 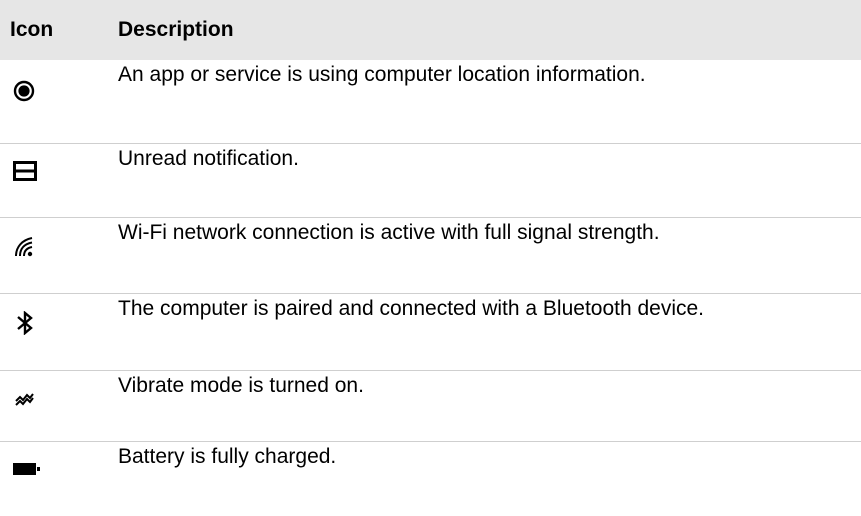 What do you see at coordinates (24, 399) in the screenshot?
I see `vibrate-icon` at bounding box center [24, 399].